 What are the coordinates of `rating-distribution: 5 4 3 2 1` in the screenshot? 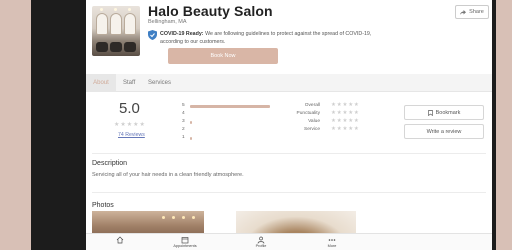 It's located at (227, 123).